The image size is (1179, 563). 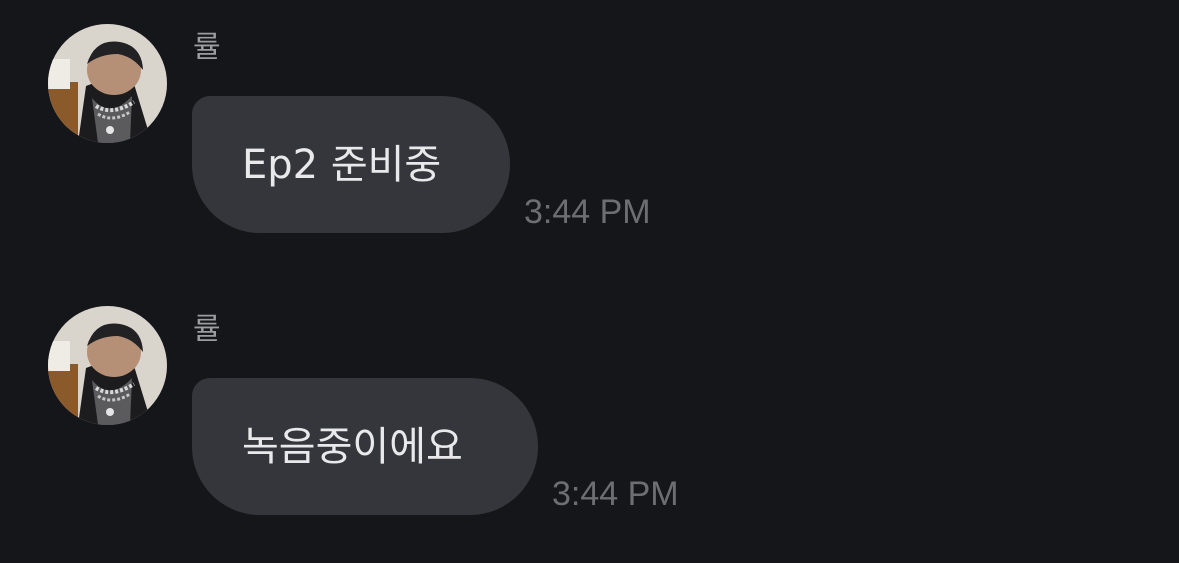 What do you see at coordinates (352, 446) in the screenshot?
I see `message-text: 녹음중이에요` at bounding box center [352, 446].